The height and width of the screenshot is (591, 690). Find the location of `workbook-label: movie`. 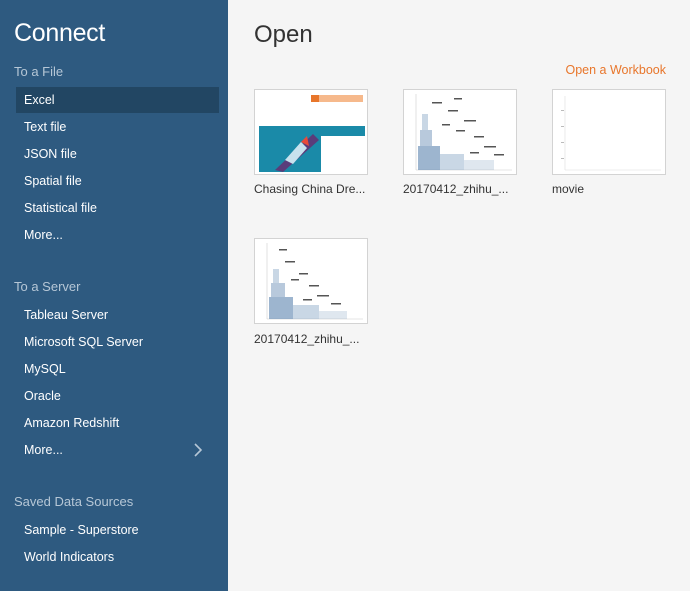

workbook-label: movie is located at coordinates (612, 189).